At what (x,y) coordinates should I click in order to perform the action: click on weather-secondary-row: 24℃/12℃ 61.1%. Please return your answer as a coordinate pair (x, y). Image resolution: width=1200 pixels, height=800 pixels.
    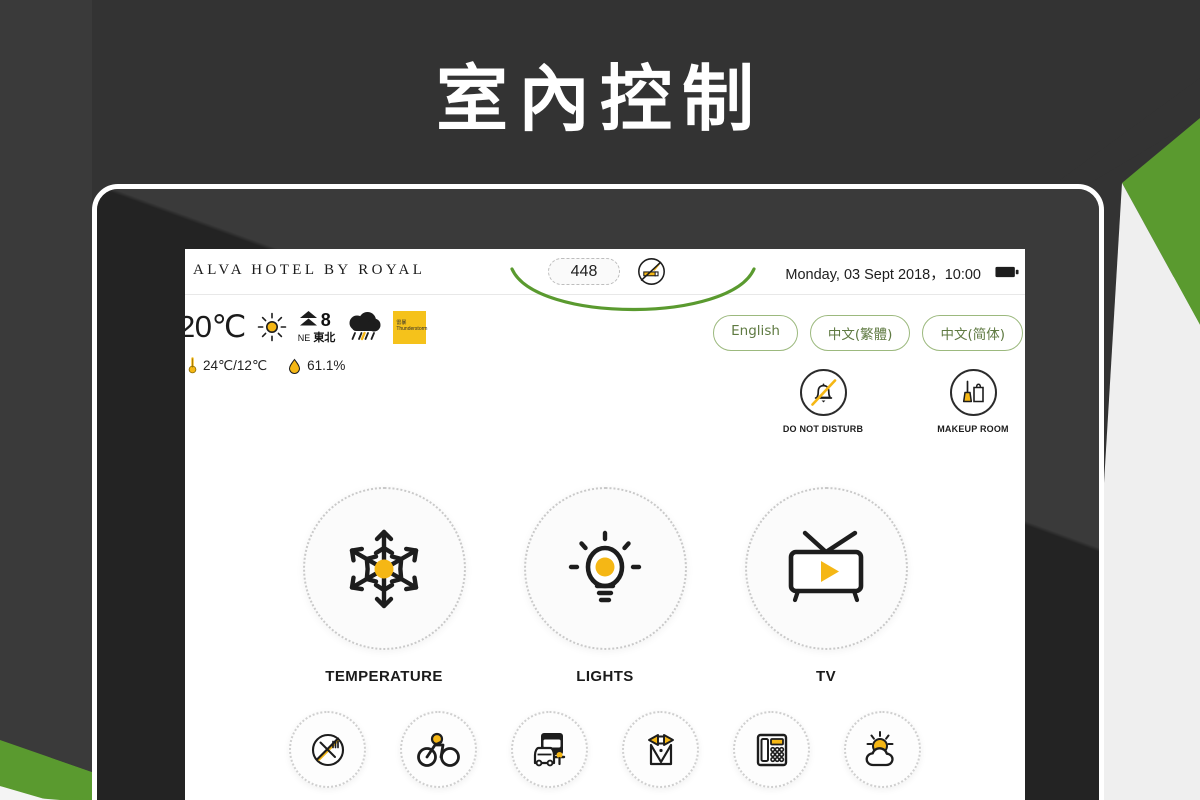
    Looking at the image, I should click on (266, 365).